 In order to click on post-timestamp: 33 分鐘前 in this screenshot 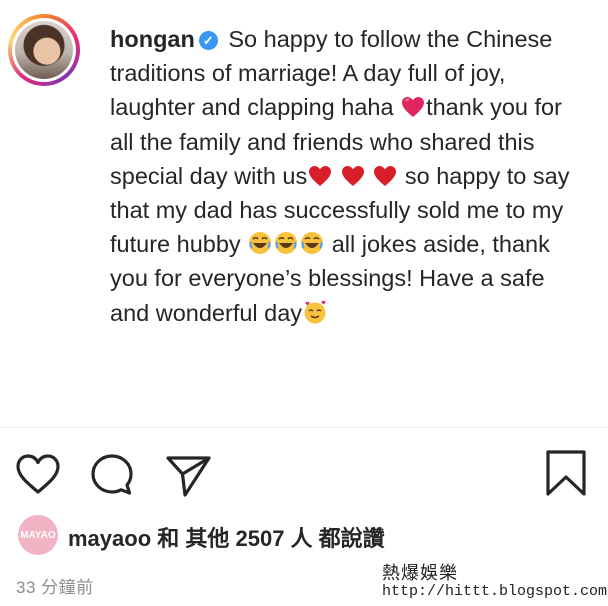, I will do `click(55, 587)`.